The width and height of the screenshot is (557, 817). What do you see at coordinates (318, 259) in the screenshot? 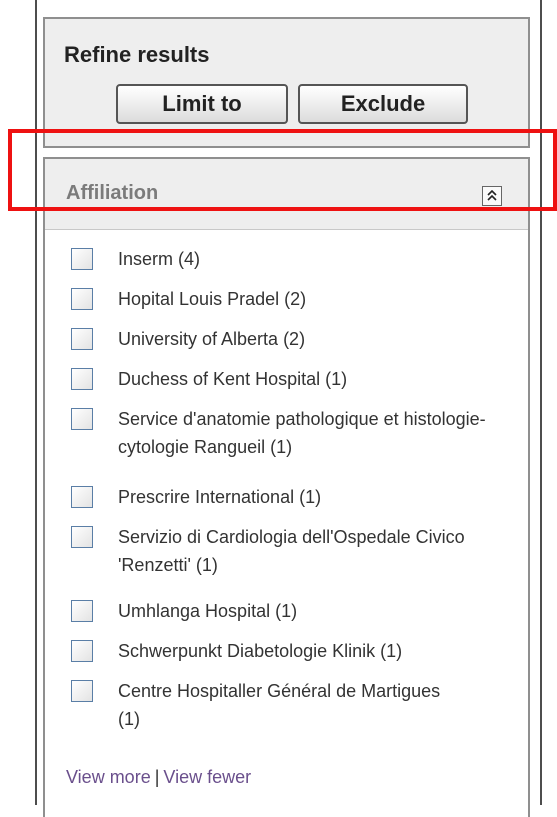
I see `facet-label: Inserm (4)` at bounding box center [318, 259].